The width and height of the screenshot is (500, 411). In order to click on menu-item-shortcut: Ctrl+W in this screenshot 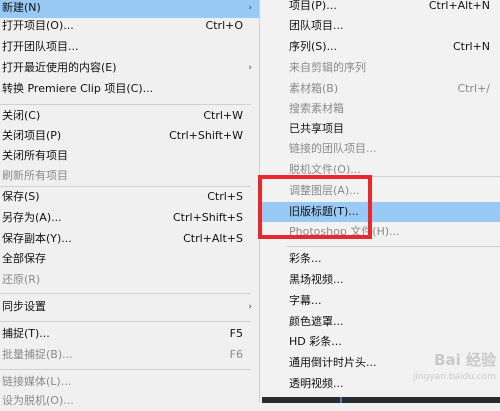, I will do `click(223, 115)`.